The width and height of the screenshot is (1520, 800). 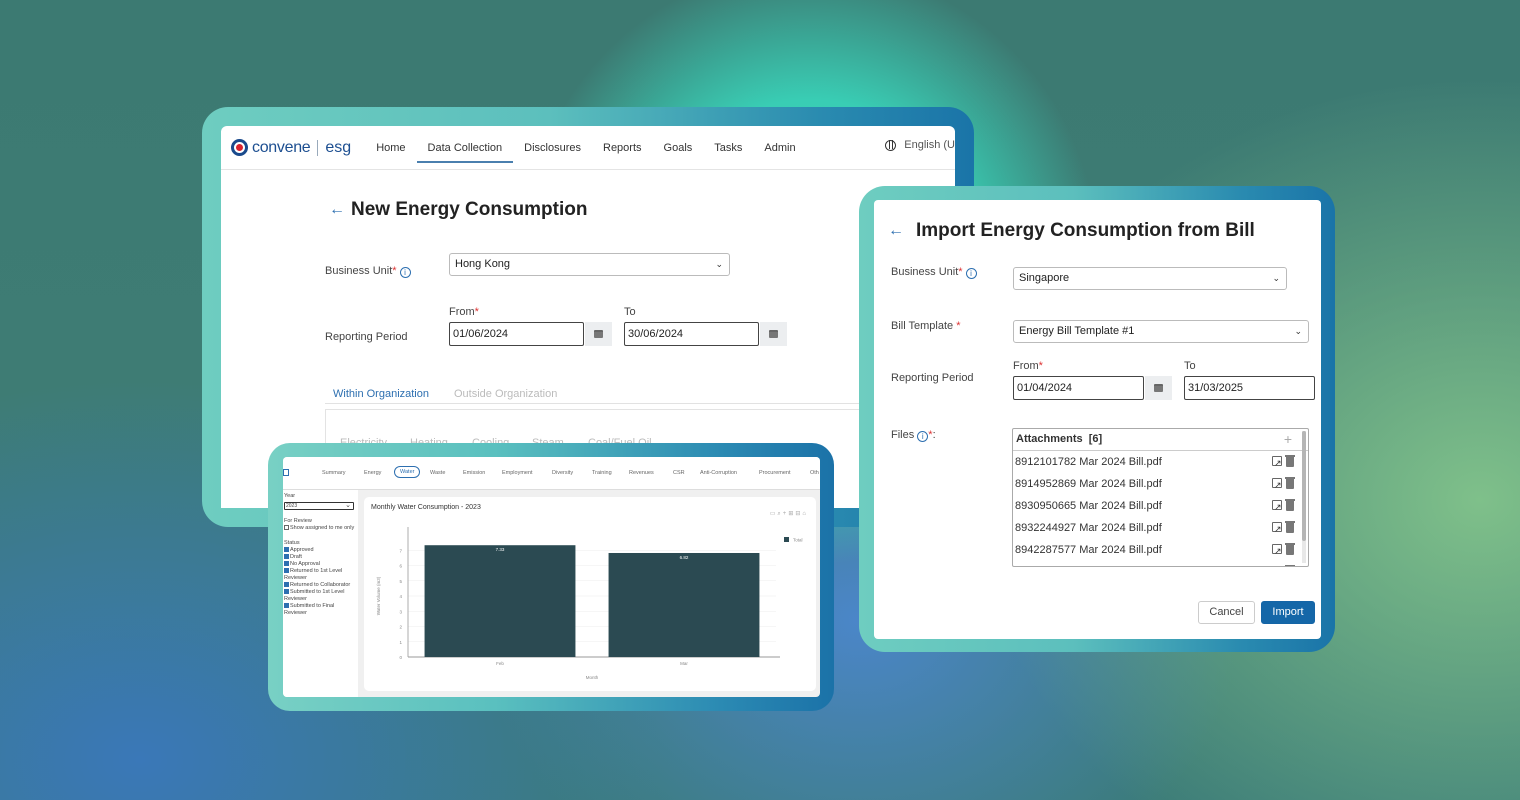 What do you see at coordinates (1088, 506) in the screenshot?
I see `attachment-filename: 8930950665 Mar 2024 Bill.pdf` at bounding box center [1088, 506].